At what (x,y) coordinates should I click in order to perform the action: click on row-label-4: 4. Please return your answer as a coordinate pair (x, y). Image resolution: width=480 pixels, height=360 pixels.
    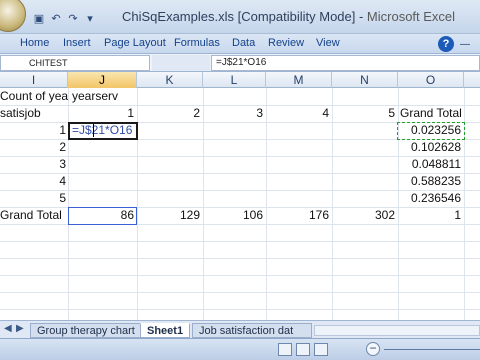
    Looking at the image, I should click on (33, 181).